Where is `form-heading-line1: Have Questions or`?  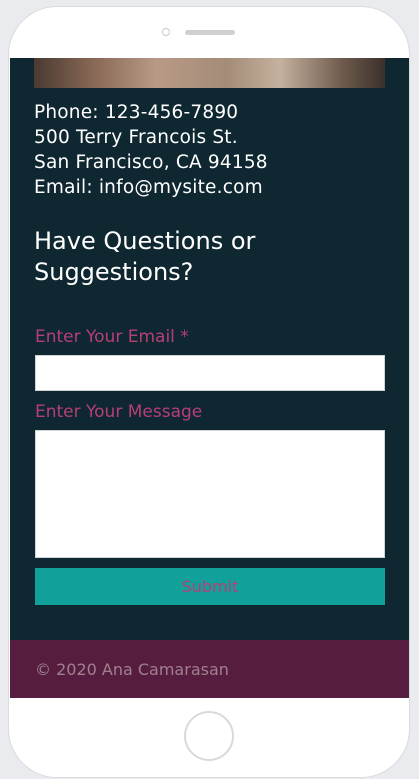
form-heading-line1: Have Questions or is located at coordinates (145, 241).